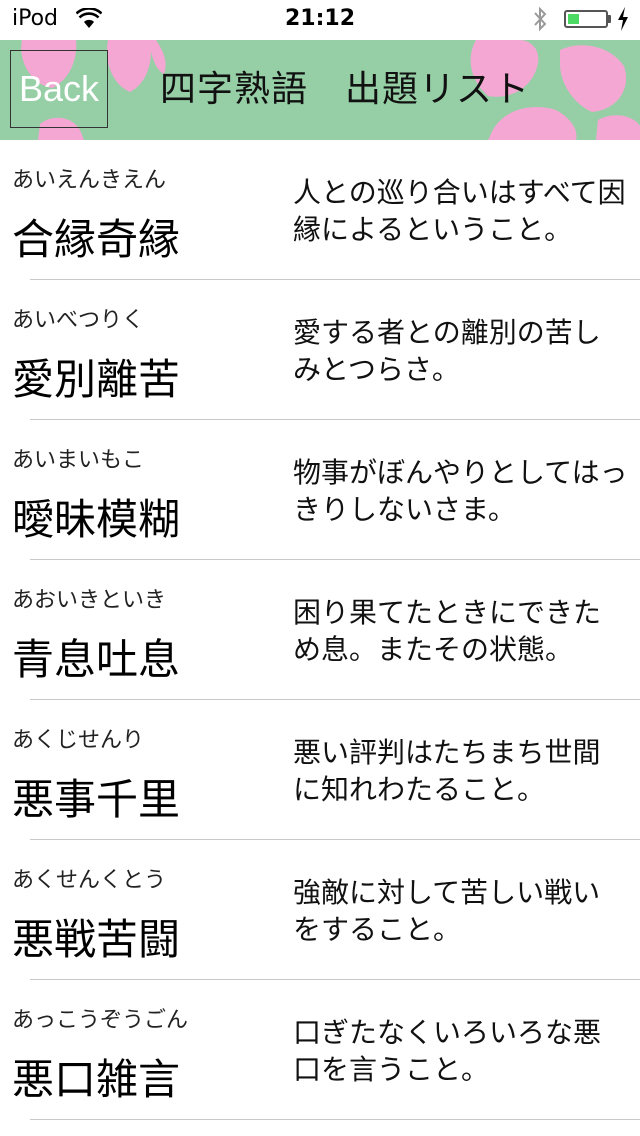 This screenshot has height=1136, width=640. I want to click on idiom-meaning: 愛する者との離別の苦しみとつらさ。, so click(447, 351).